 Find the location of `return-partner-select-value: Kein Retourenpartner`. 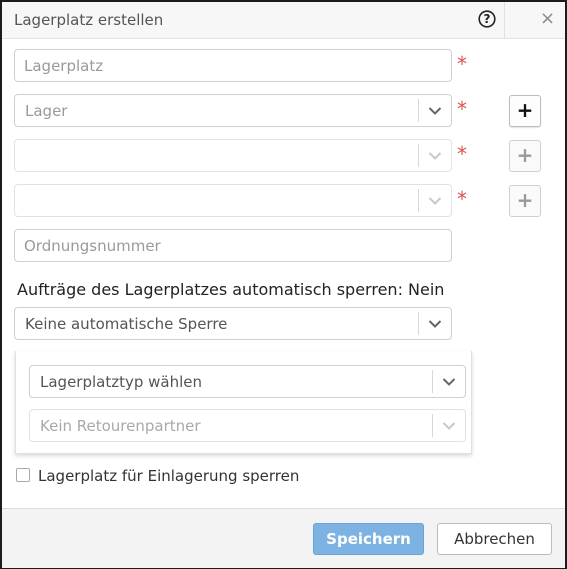

return-partner-select-value: Kein Retourenpartner is located at coordinates (120, 425).